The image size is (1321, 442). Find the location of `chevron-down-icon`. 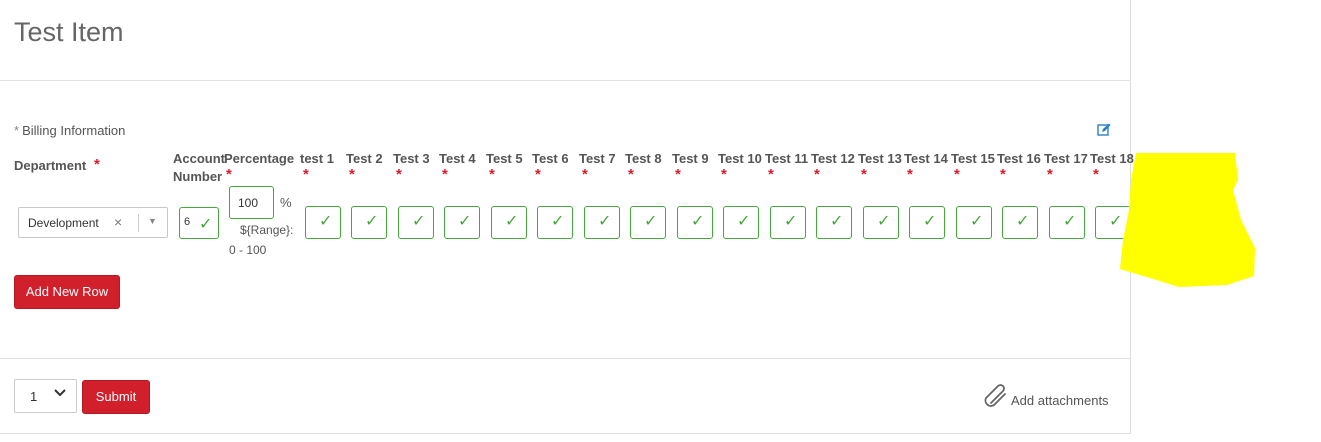

chevron-down-icon is located at coordinates (60, 393).